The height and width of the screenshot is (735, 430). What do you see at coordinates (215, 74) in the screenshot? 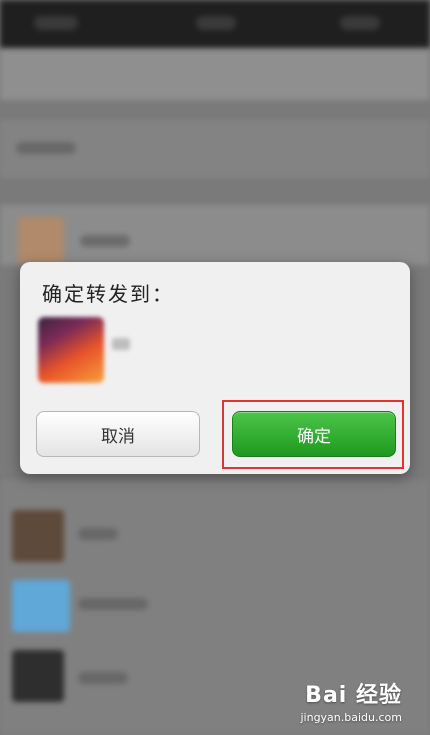
I see `bg-header` at bounding box center [215, 74].